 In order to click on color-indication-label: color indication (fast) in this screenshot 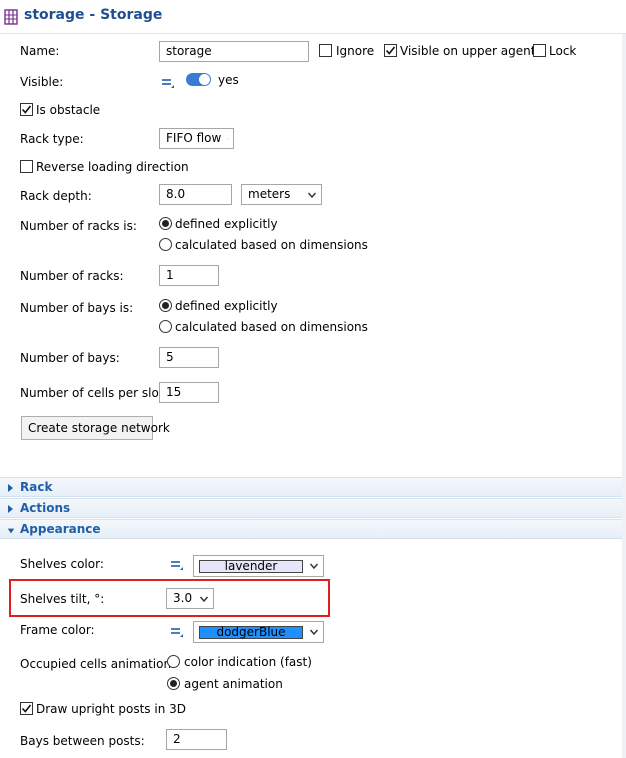, I will do `click(248, 662)`.